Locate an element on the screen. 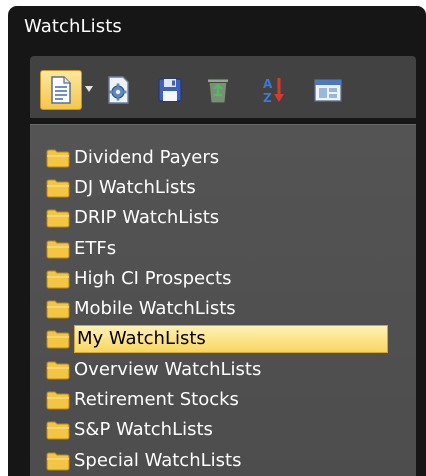 The image size is (426, 476). tree-item-label: Overview WatchLists is located at coordinates (168, 369).